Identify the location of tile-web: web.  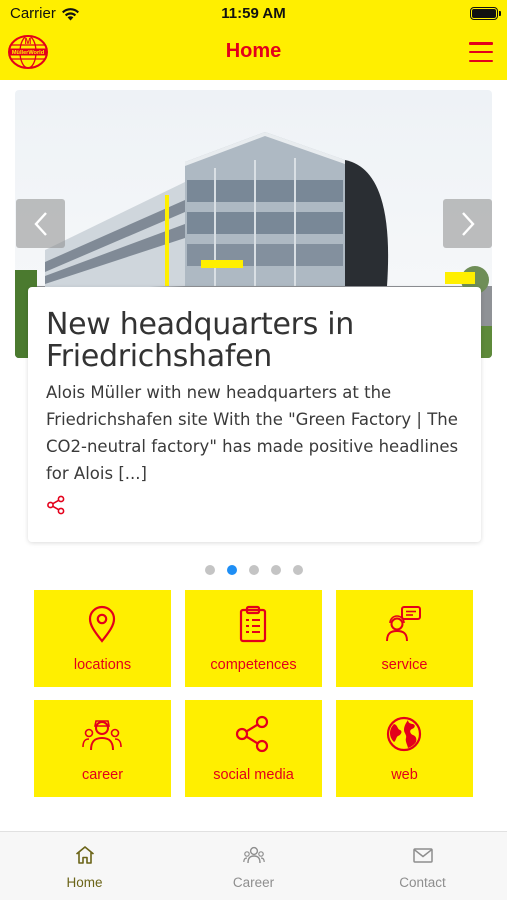
(404, 748).